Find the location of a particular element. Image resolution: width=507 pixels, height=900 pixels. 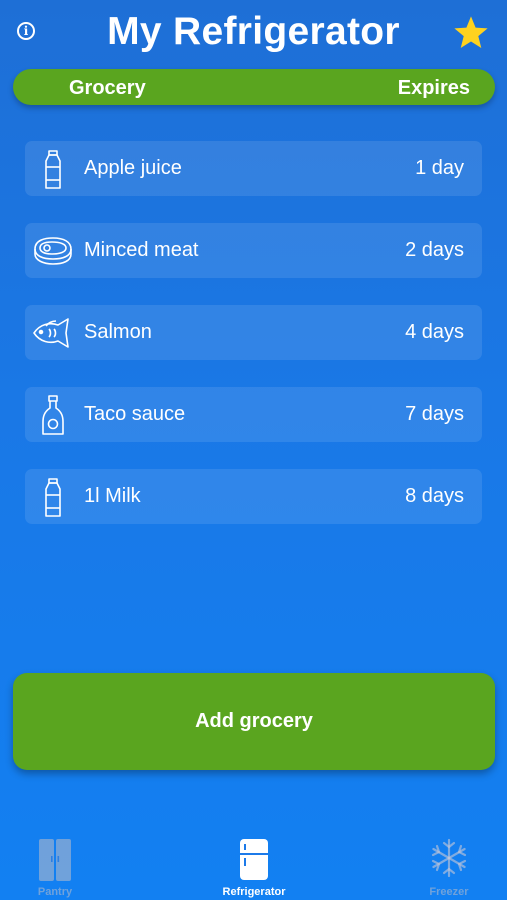

item-name: 1l Milk is located at coordinates (112, 496).